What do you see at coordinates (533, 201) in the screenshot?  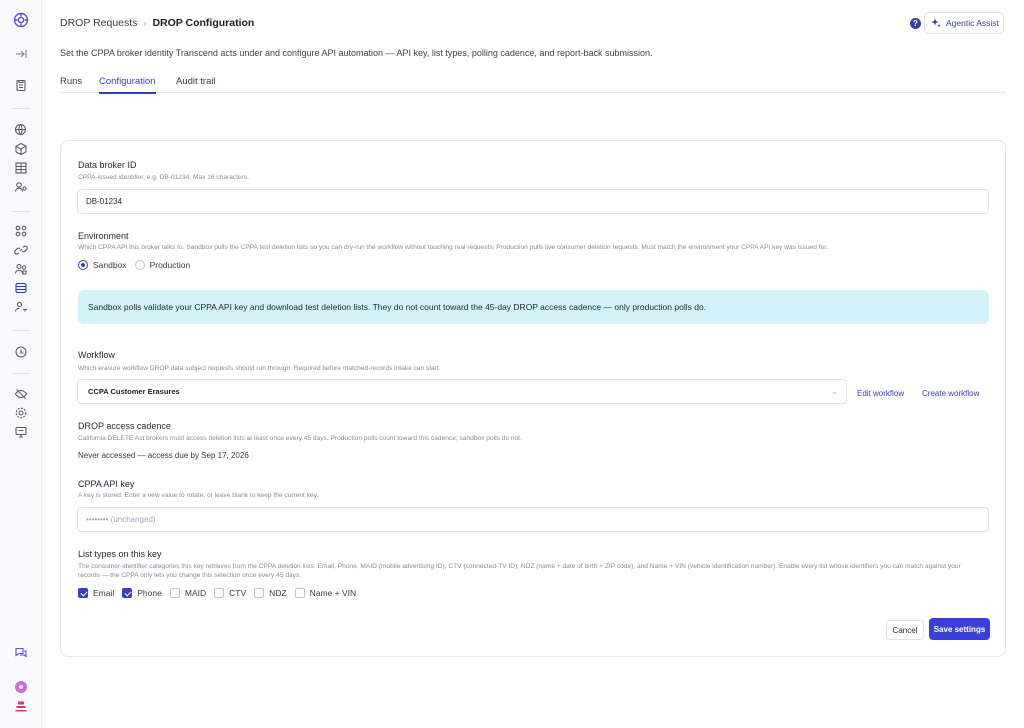 I see `broker-id-input: DB-01234` at bounding box center [533, 201].